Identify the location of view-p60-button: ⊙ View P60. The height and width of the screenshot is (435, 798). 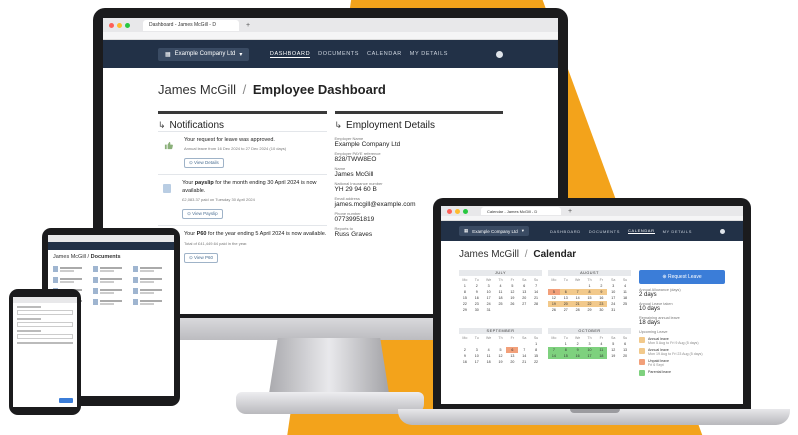
(201, 257).